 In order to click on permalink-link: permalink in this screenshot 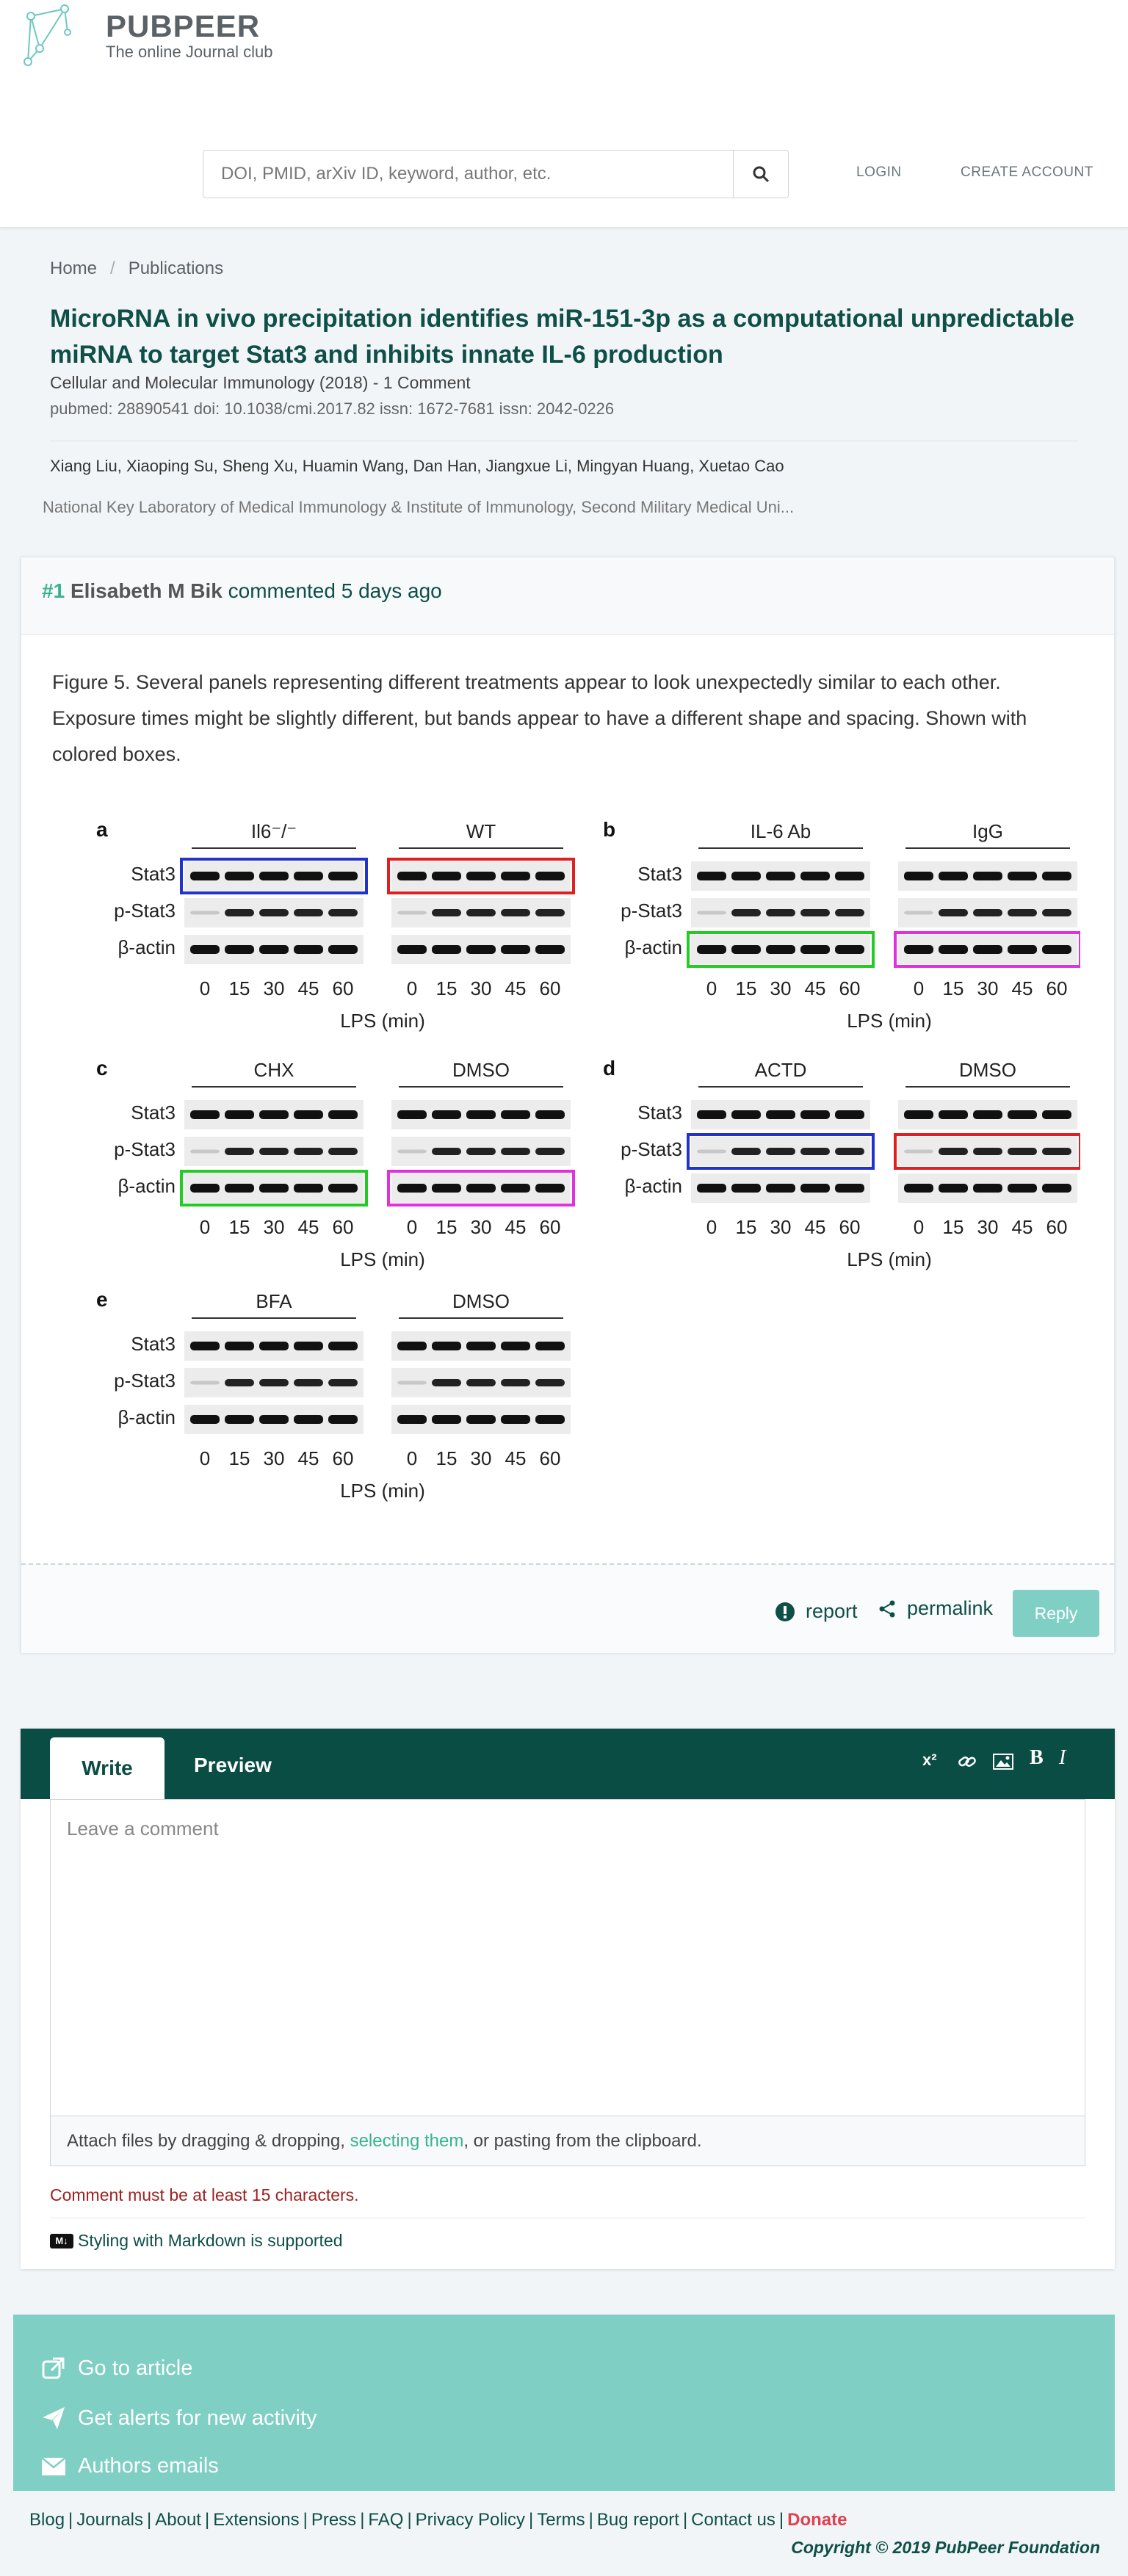, I will do `click(935, 1608)`.